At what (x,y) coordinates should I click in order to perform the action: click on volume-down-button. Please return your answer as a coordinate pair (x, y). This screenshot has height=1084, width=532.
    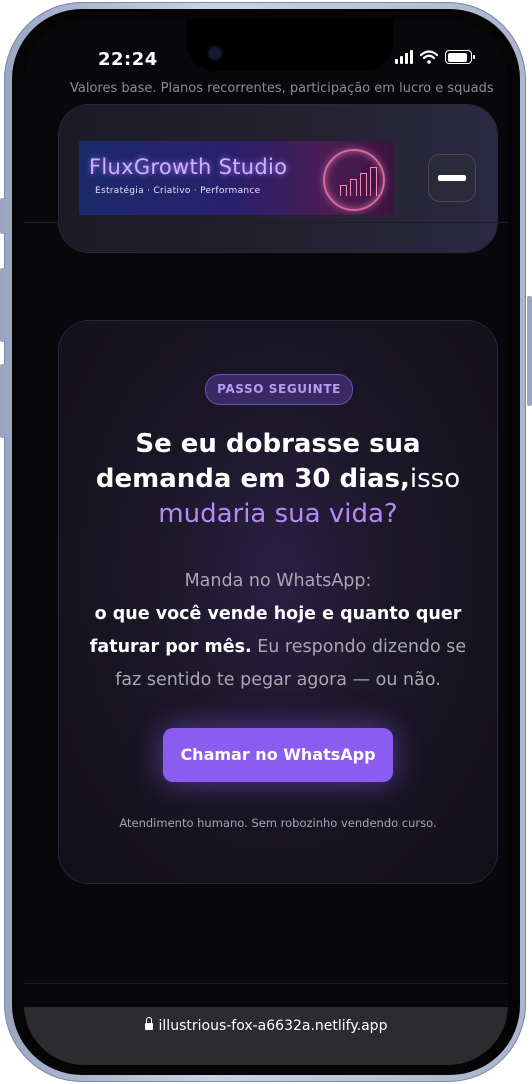
    Looking at the image, I should click on (2, 401).